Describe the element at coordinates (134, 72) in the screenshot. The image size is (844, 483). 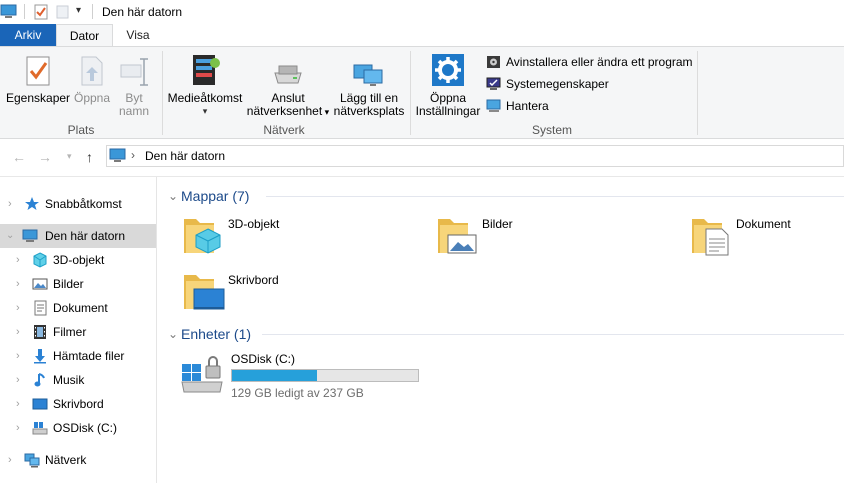
I see `rename-icon` at that location.